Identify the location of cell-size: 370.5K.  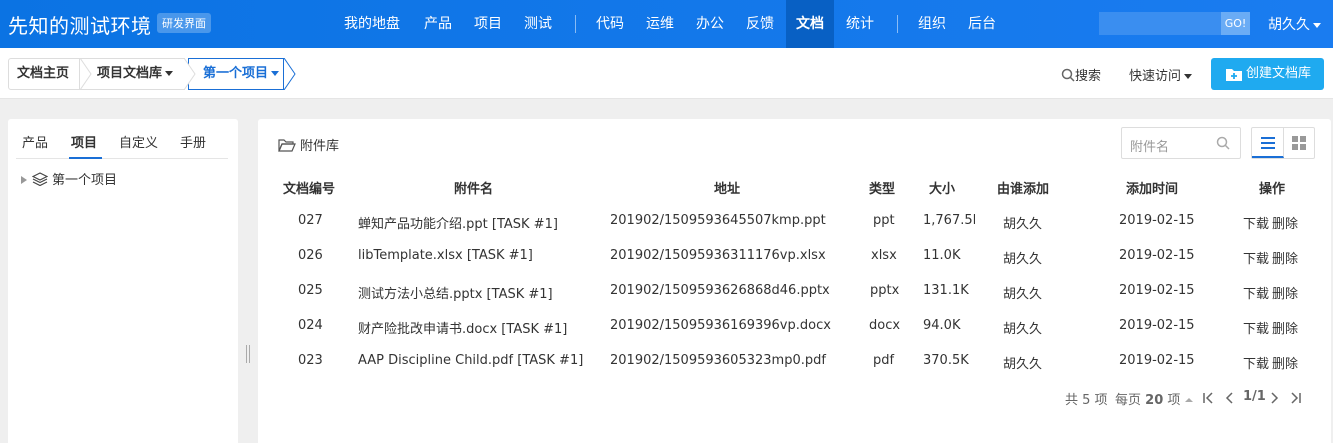
(946, 360).